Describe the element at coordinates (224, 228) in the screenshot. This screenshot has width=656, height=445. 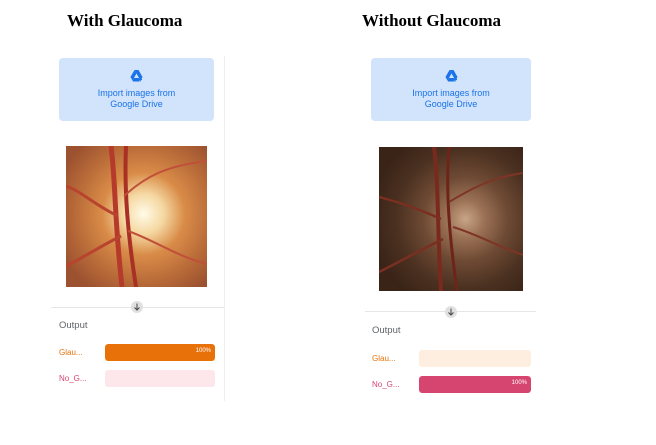
I see `left-panel-border` at that location.